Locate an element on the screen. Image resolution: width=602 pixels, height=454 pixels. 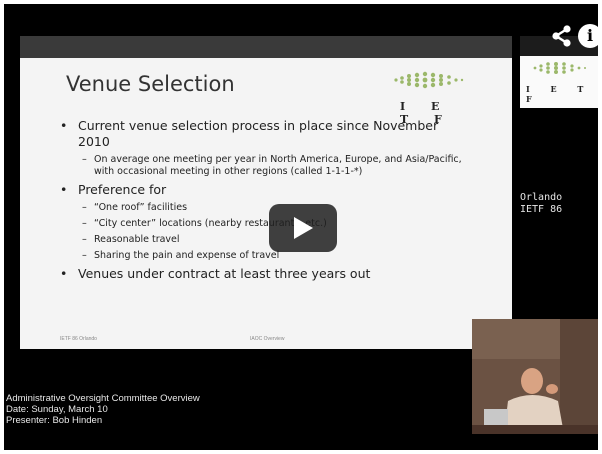
info-button: i is located at coordinates (588, 36).